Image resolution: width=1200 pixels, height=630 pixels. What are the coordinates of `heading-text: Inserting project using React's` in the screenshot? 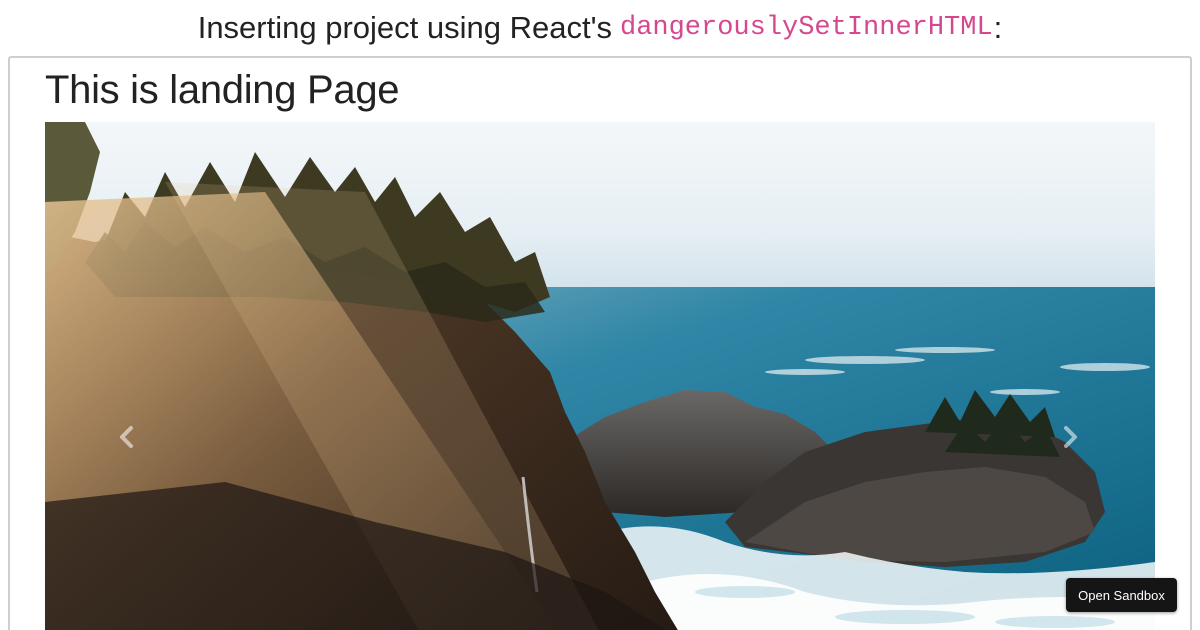 It's located at (404, 27).